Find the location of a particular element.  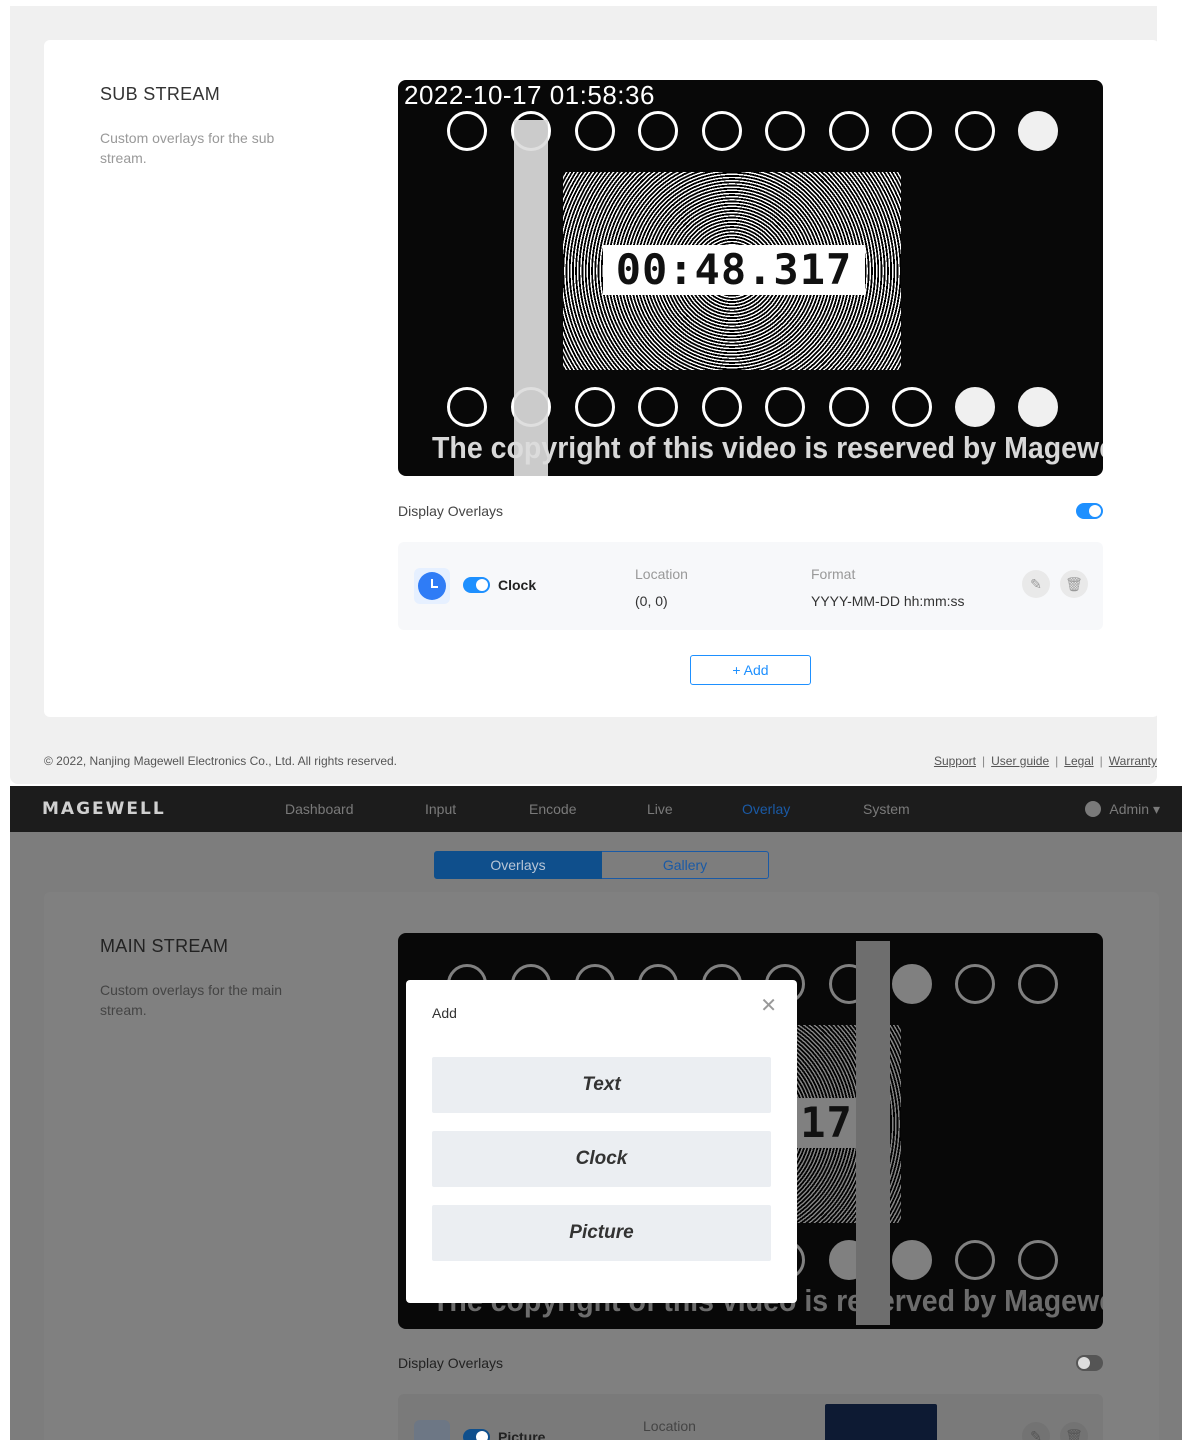

clock-overlay-text: 2022-10-17 01:58:36 is located at coordinates (529, 95).